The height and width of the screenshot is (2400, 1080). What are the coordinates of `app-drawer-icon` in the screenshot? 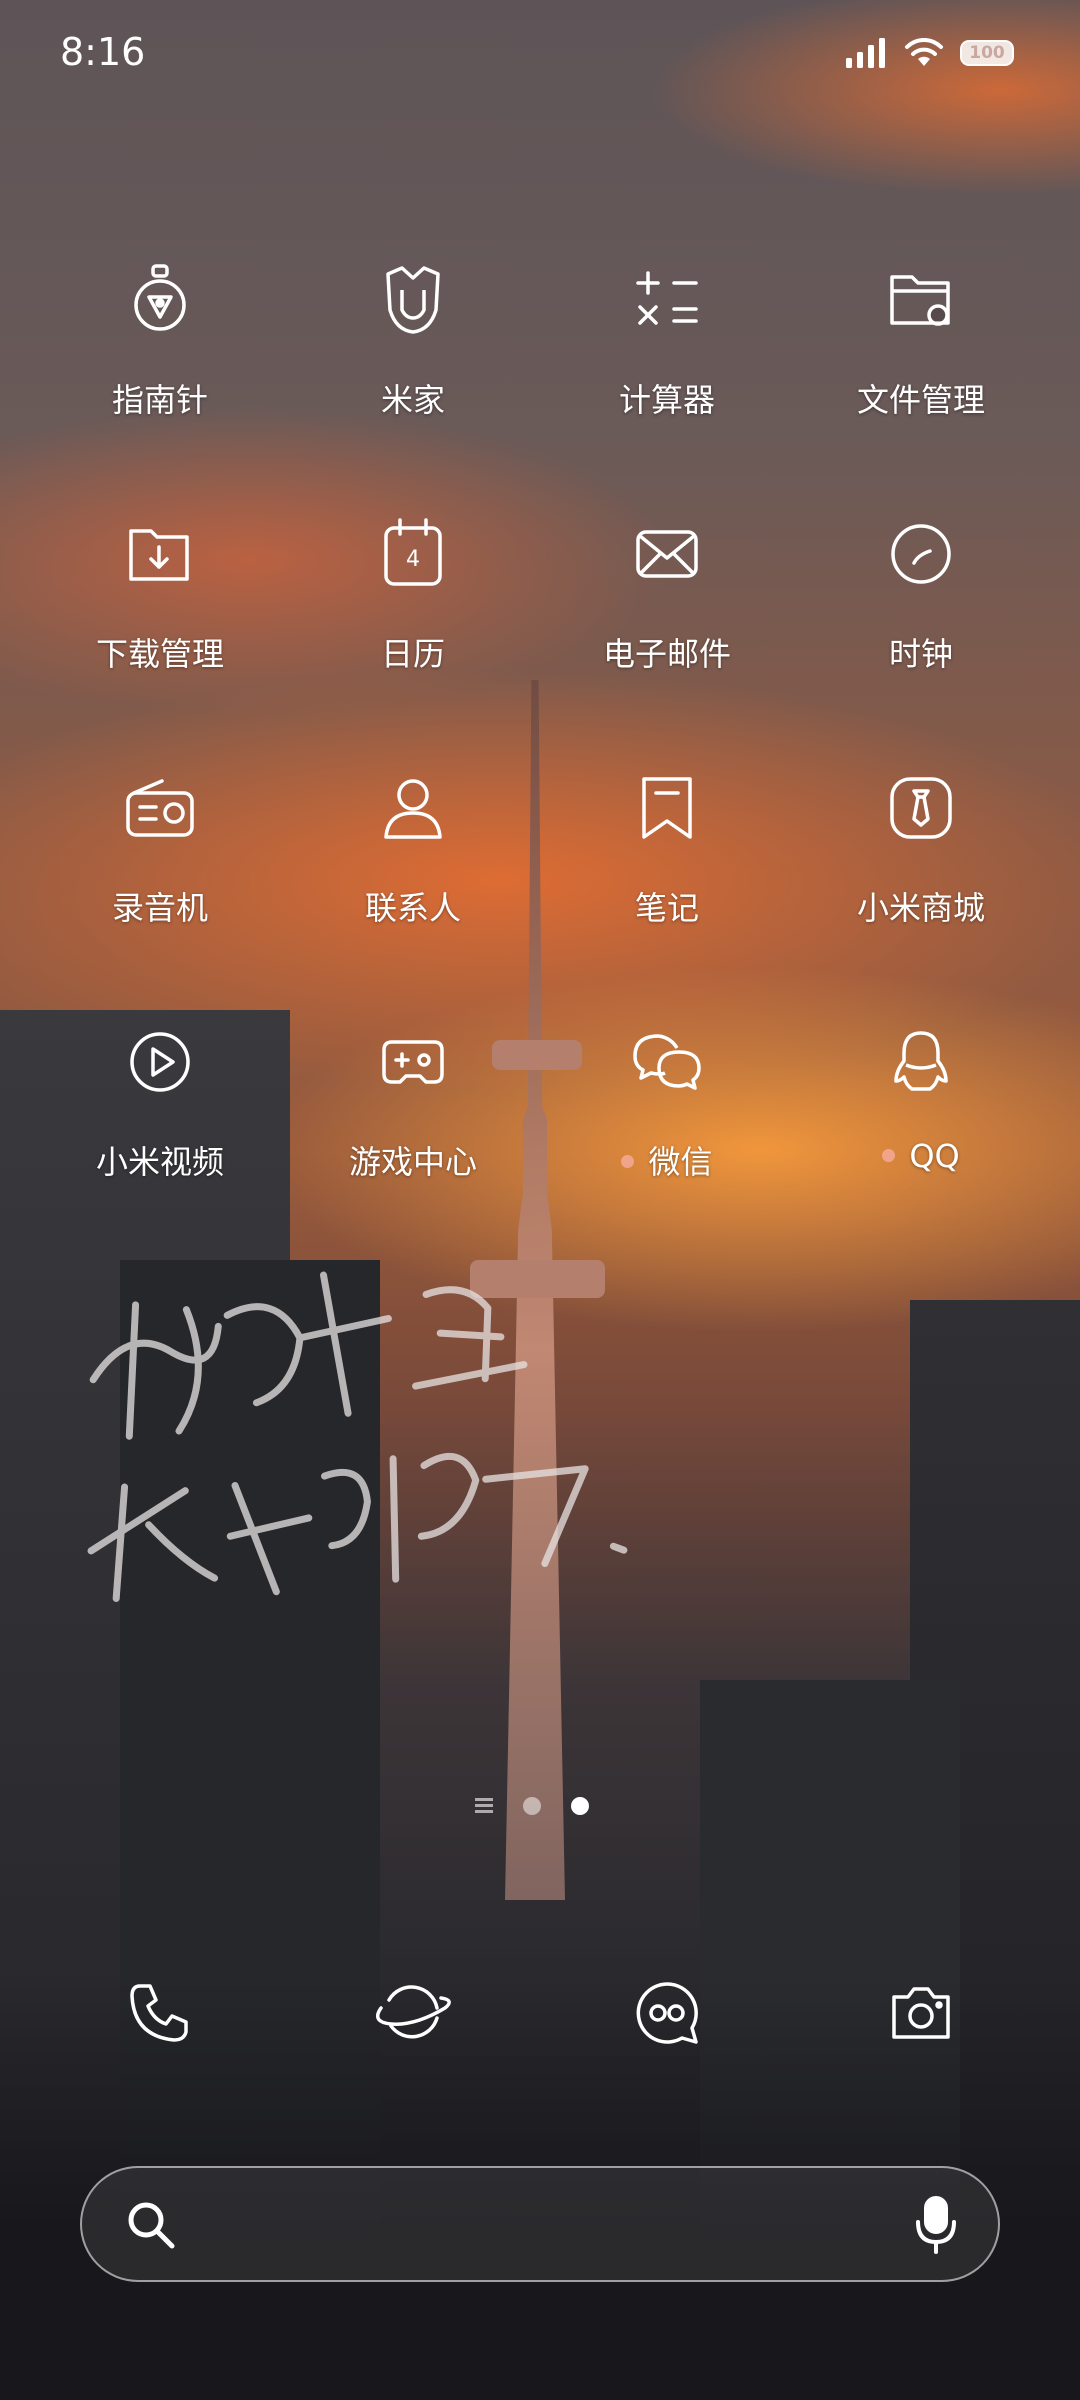 It's located at (484, 1805).